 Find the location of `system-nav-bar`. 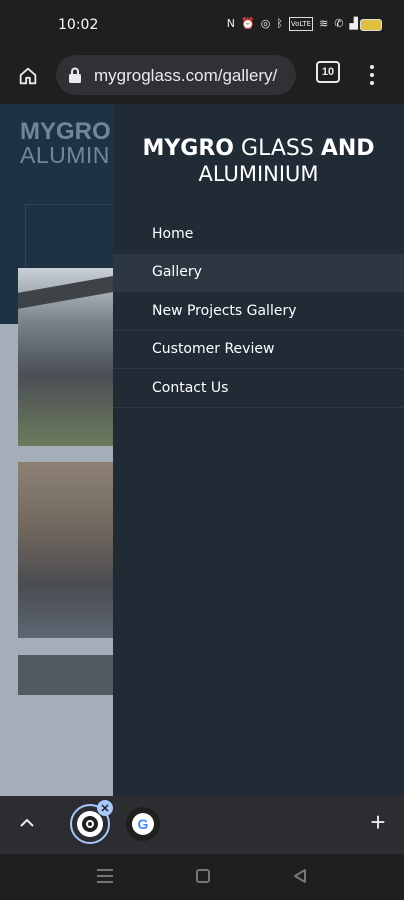

system-nav-bar is located at coordinates (202, 877).